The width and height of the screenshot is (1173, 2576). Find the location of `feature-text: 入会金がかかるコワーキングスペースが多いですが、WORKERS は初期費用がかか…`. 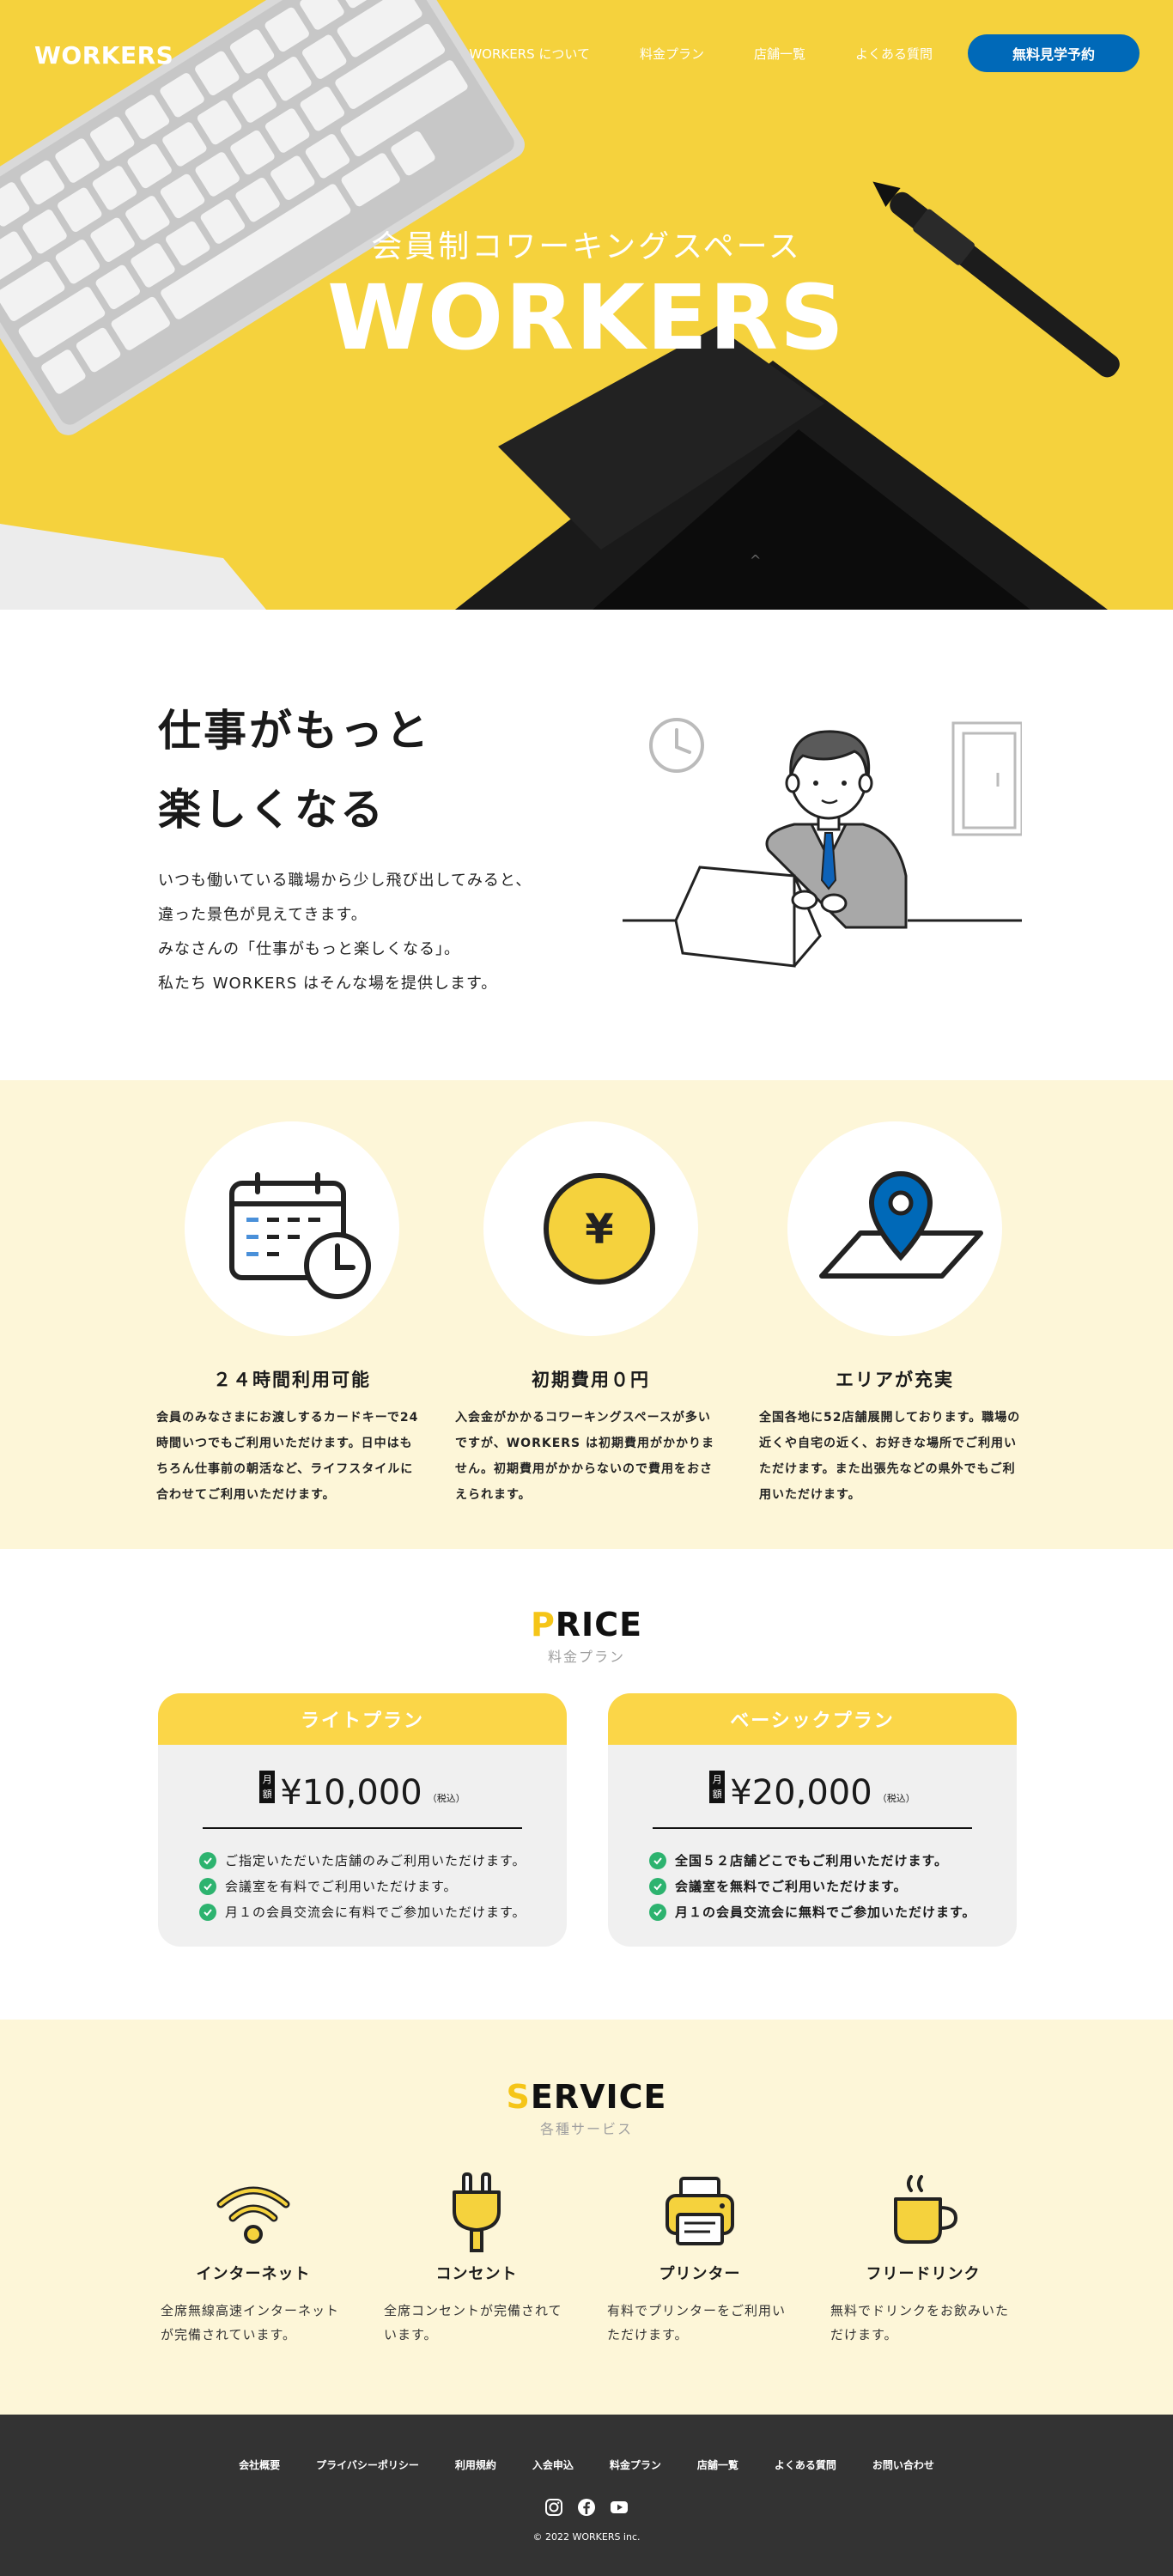

feature-text: 入会金がかかるコワーキングスペースが多いですが、WORKERS は初期費用がかか… is located at coordinates (584, 1456).